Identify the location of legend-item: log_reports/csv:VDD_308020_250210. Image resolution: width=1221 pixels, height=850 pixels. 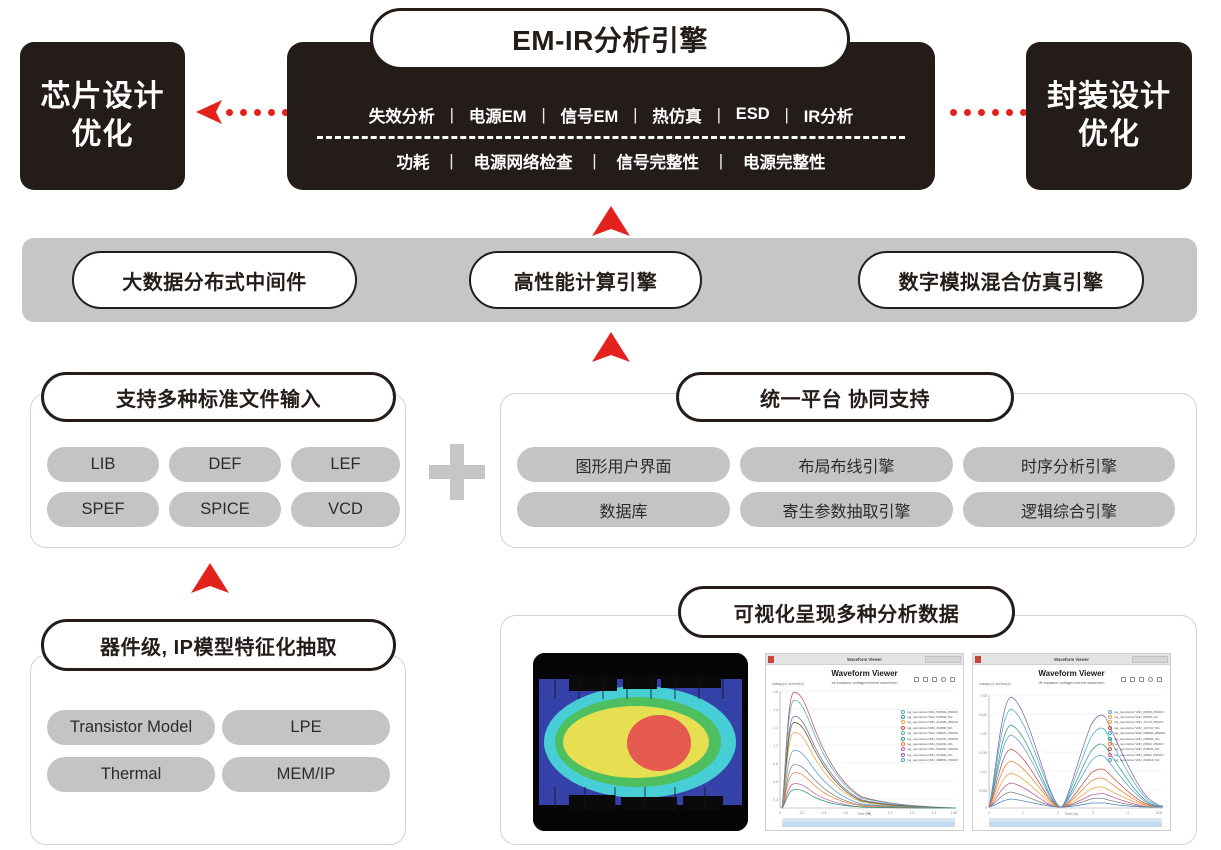
(929, 733).